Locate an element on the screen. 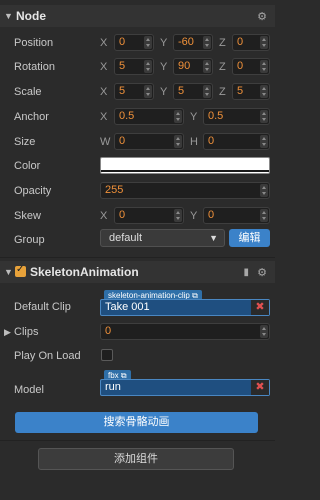  clips-count-value: 0 is located at coordinates (108, 331).